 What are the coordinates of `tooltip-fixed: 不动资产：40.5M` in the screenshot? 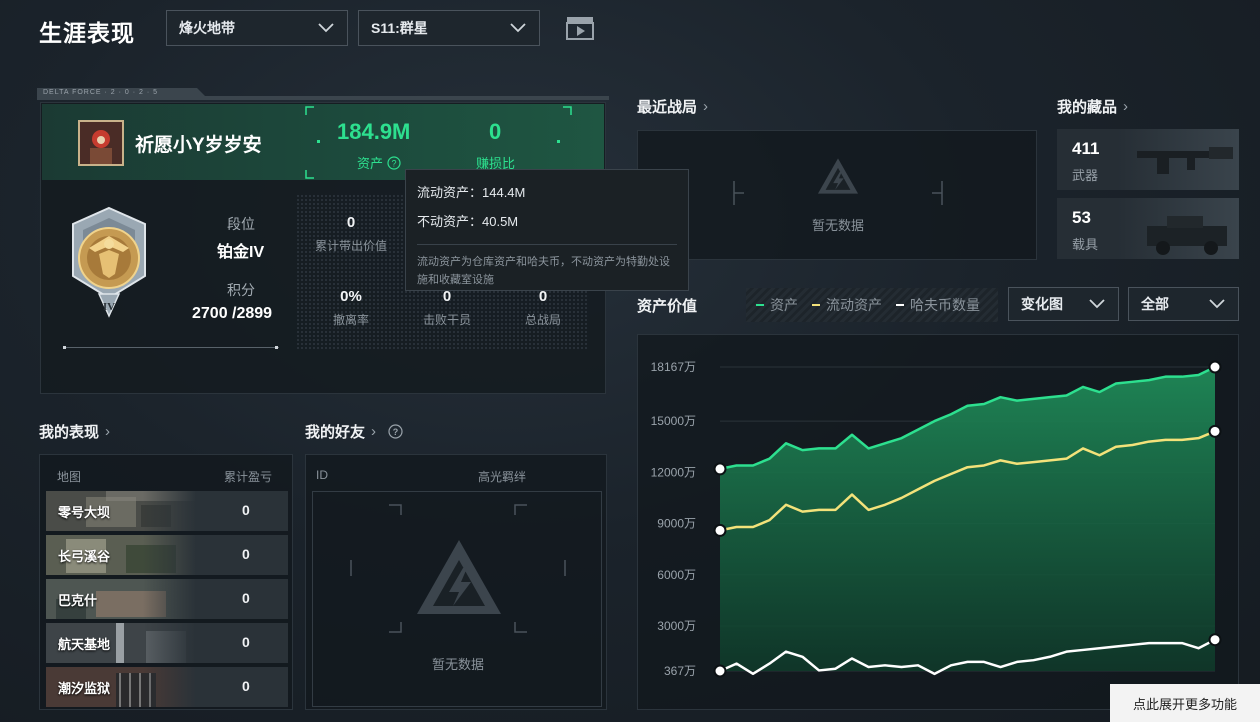 It's located at (468, 221).